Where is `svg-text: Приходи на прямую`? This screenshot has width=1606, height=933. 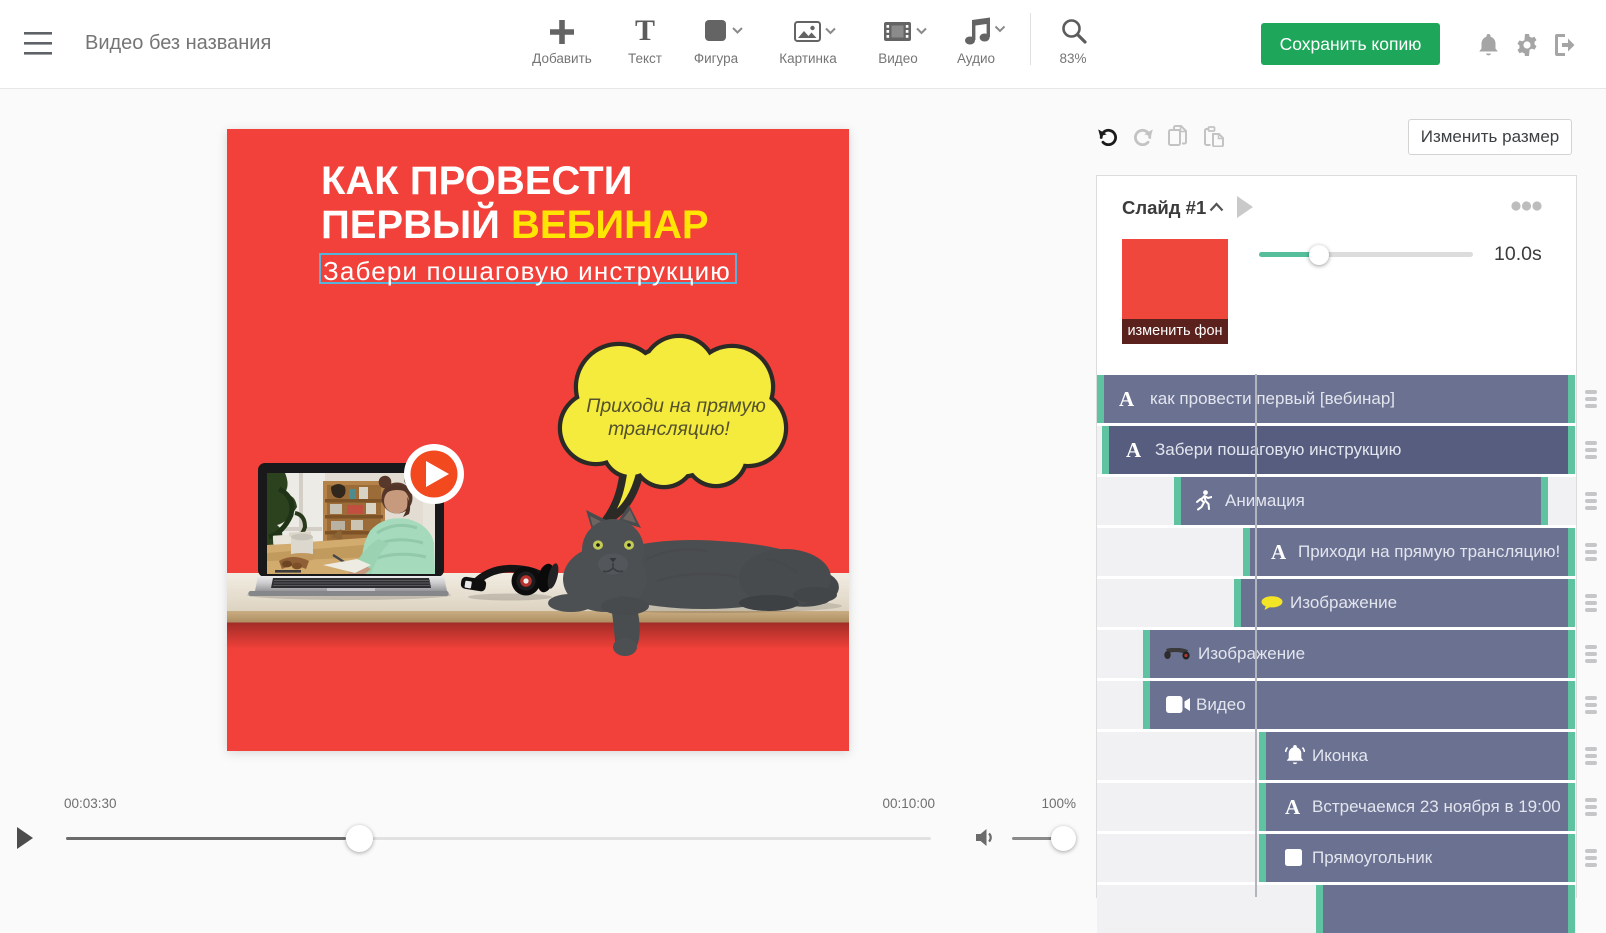 svg-text: Приходи на прямую is located at coordinates (676, 406).